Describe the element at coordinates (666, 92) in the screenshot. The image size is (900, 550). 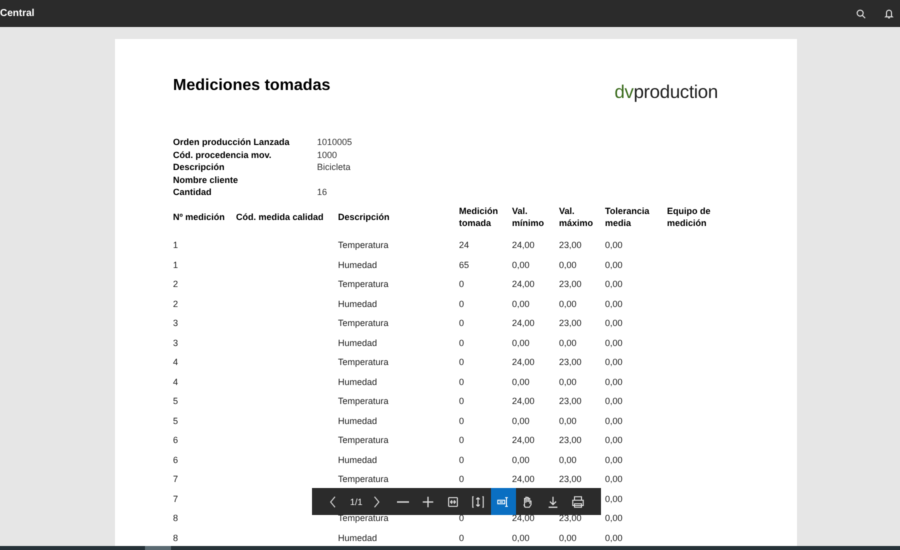
I see `logo: dvproduction` at that location.